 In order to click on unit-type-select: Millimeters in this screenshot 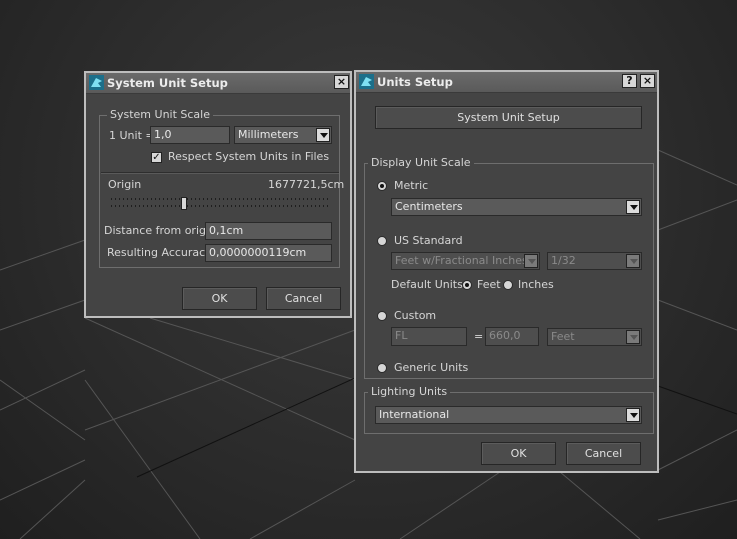, I will do `click(283, 135)`.